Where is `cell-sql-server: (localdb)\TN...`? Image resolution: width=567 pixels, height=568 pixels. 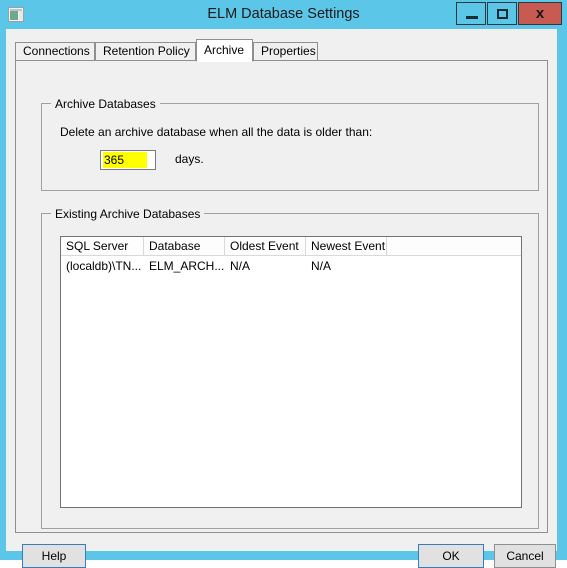
cell-sql-server: (localdb)\TN... is located at coordinates (104, 266).